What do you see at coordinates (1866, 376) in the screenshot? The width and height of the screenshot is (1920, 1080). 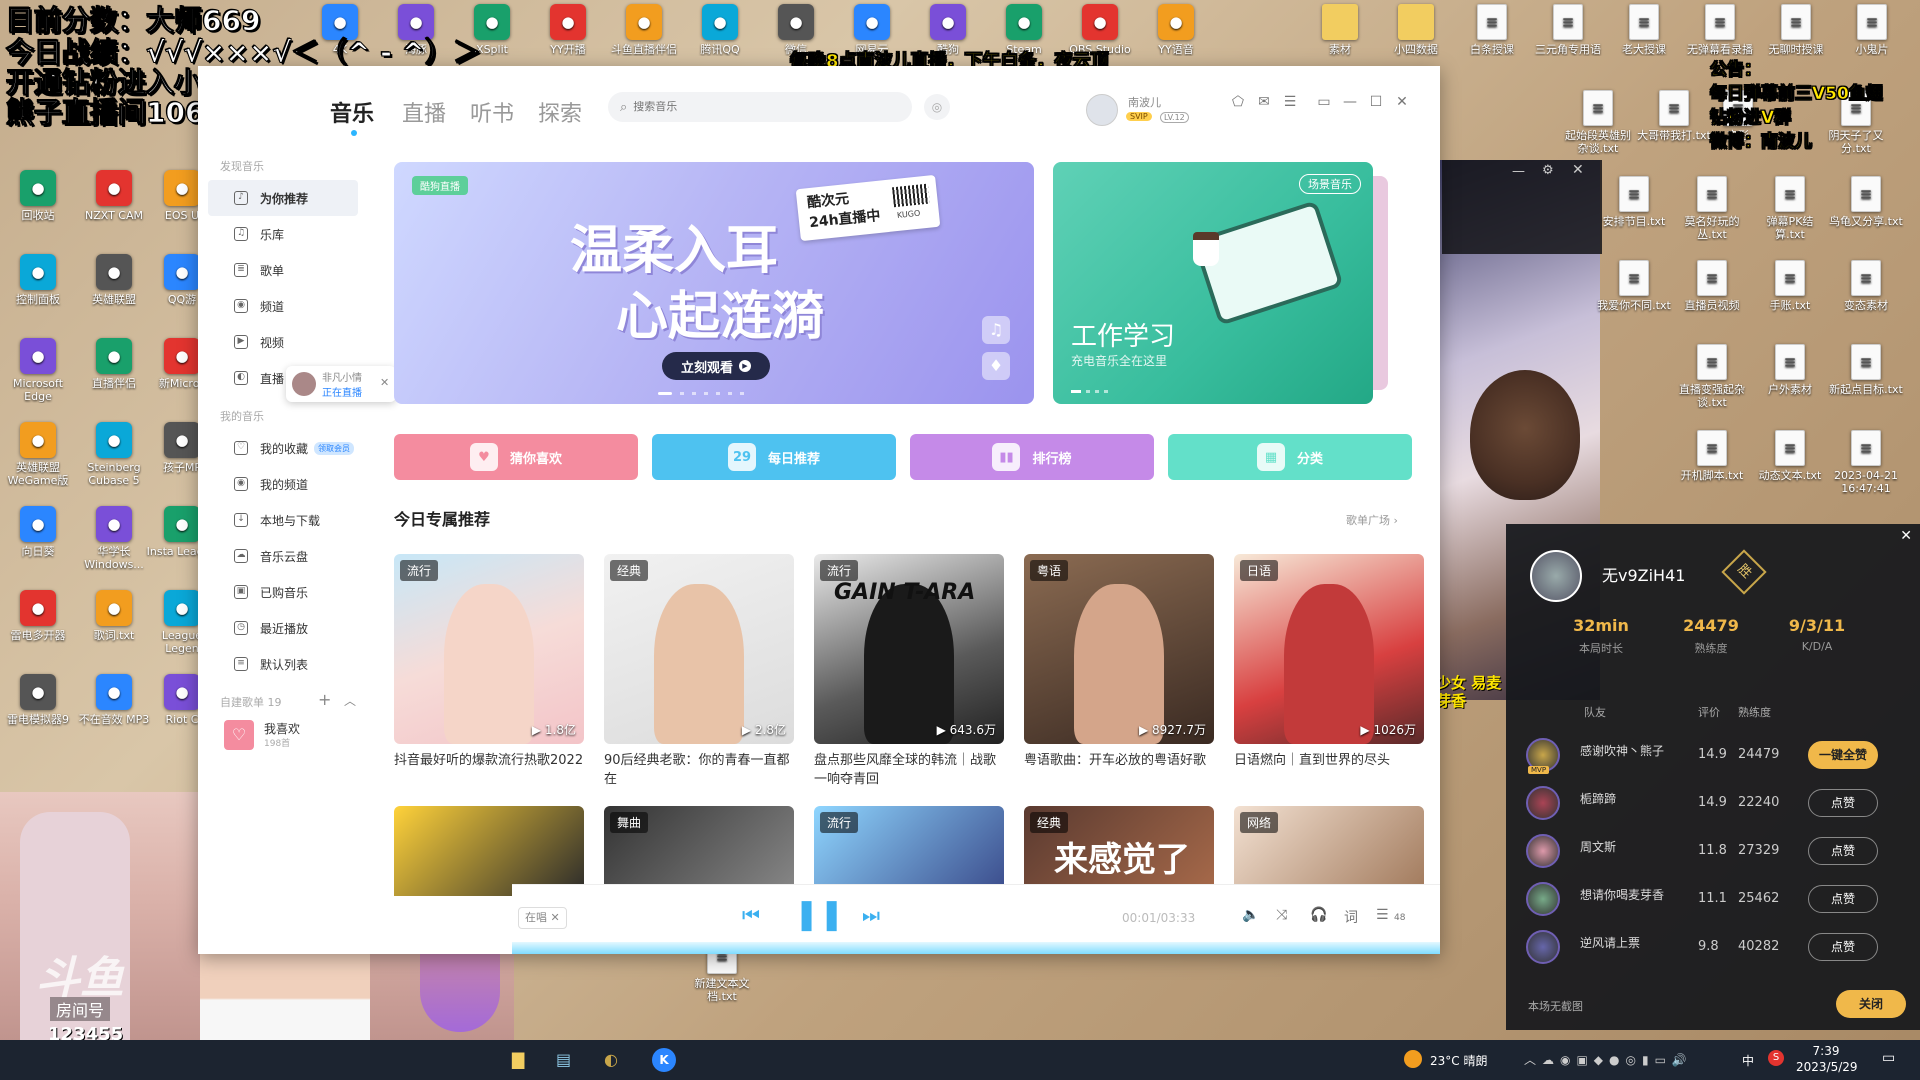 I see `desktop-doc: ≡ 新起点目标.txt` at bounding box center [1866, 376].